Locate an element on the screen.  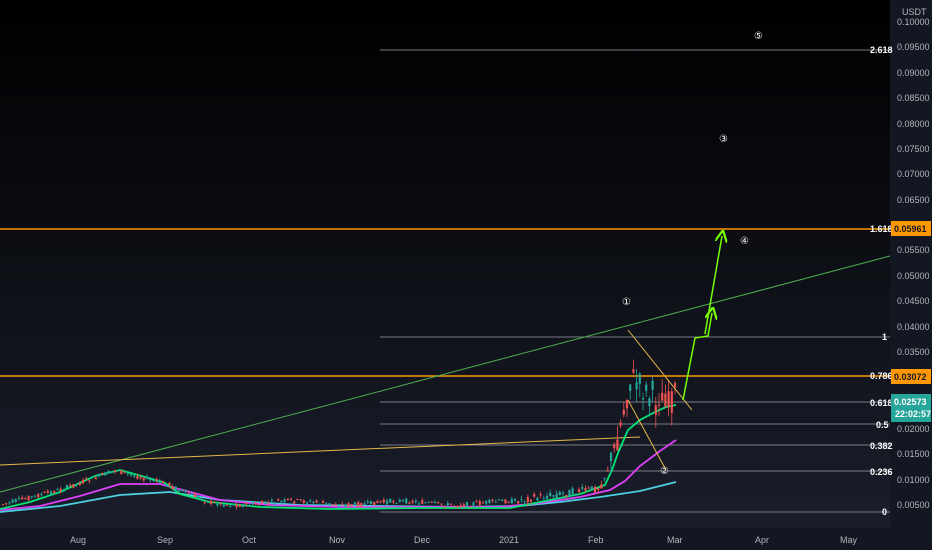
wave-label-4: ④ is located at coordinates (744, 241).